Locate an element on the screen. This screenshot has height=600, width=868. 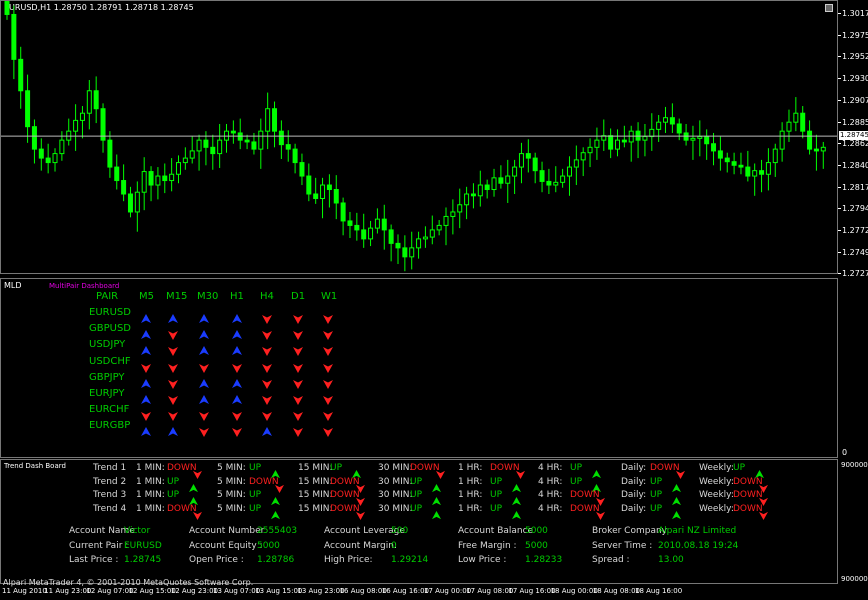
account-field-label: Account Number is located at coordinates (227, 531).